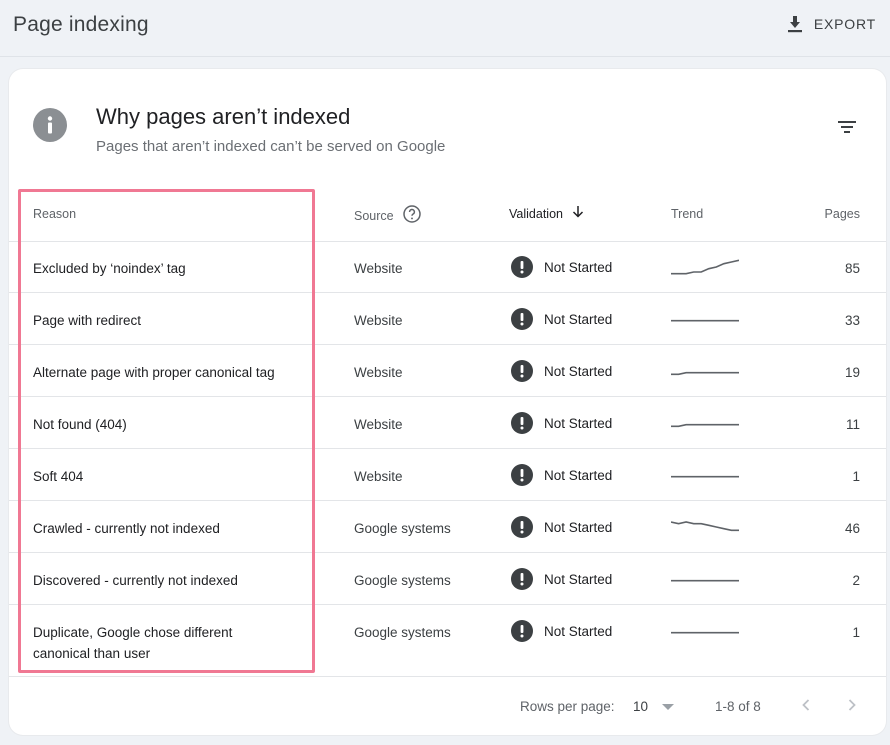  What do you see at coordinates (54, 214) in the screenshot?
I see `column-header-reason: Reason` at bounding box center [54, 214].